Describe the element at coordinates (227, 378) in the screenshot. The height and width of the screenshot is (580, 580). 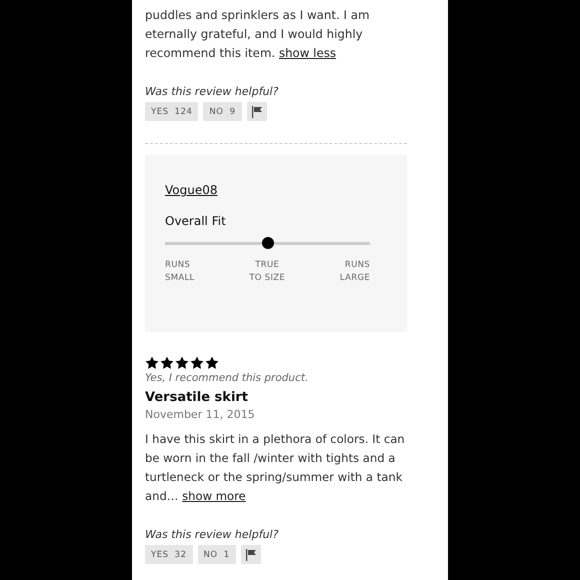
I see `recommend-text: Yes, I recommend this product.` at that location.